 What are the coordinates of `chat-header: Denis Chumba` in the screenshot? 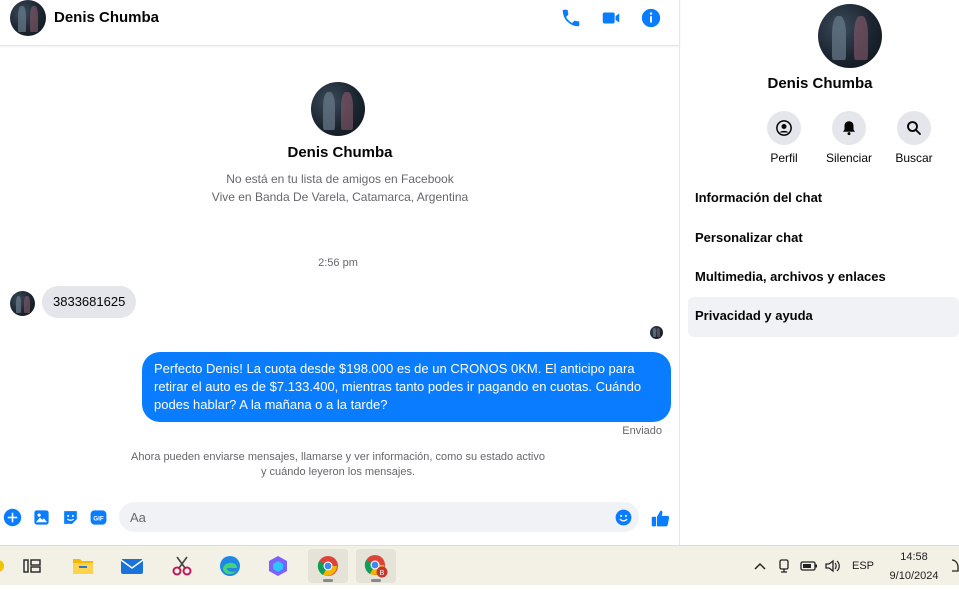 It's located at (340, 23).